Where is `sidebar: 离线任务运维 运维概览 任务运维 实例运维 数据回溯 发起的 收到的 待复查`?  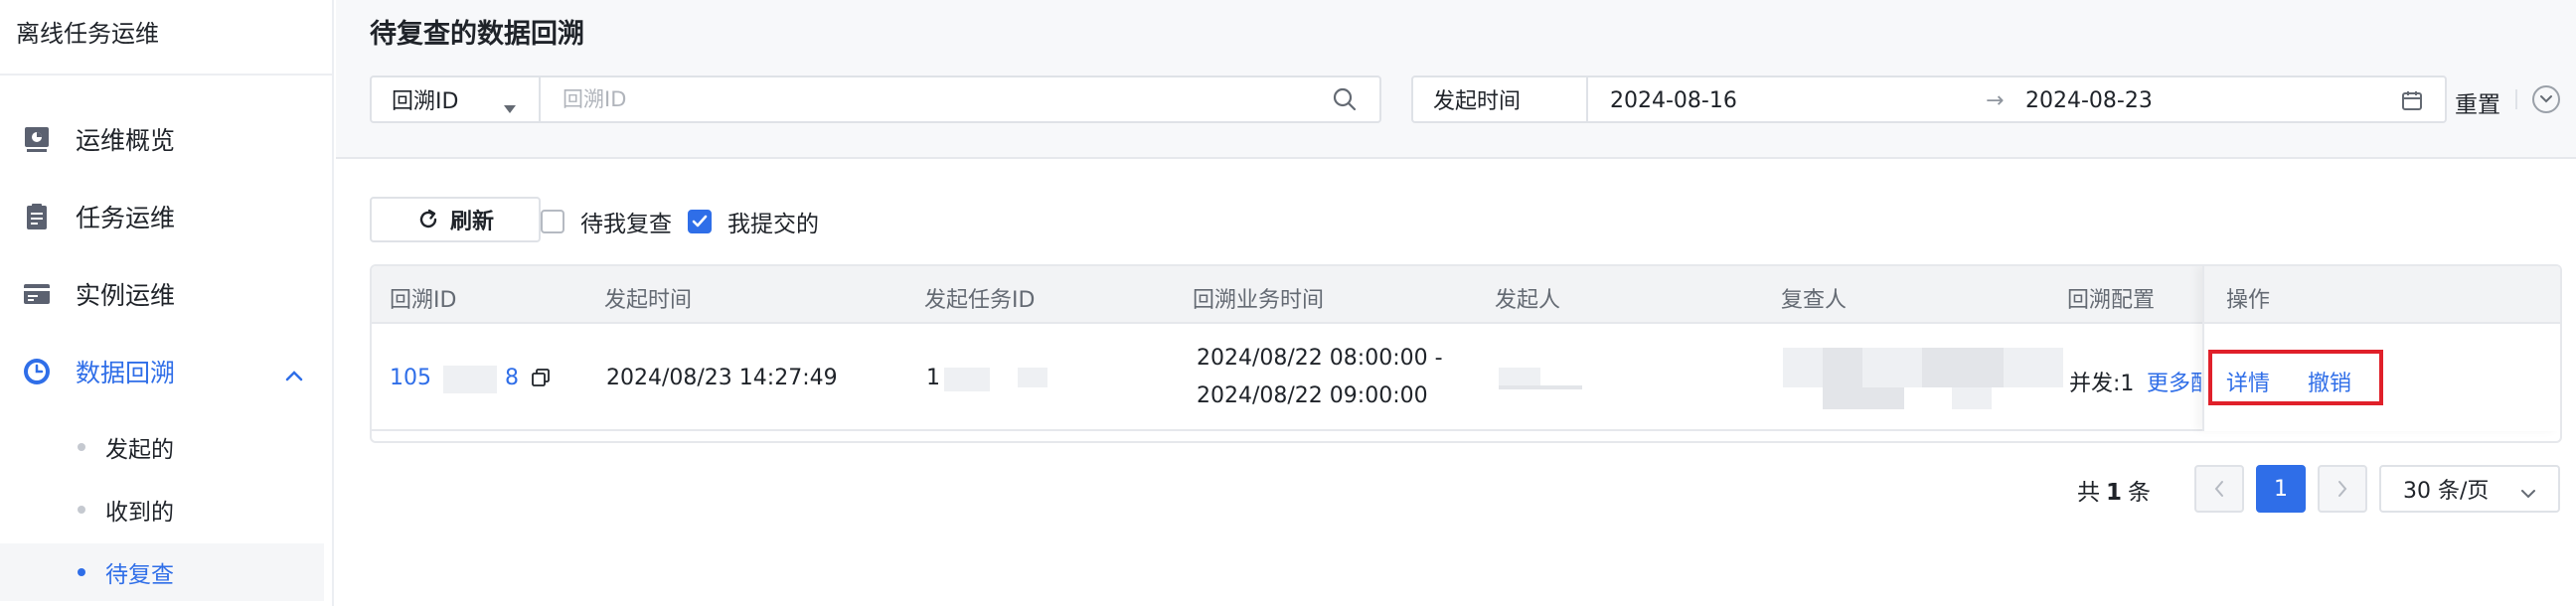
sidebar: 离线任务运维 运维概览 任务运维 实例运维 数据回溯 发起的 收到的 待复查 is located at coordinates (167, 303).